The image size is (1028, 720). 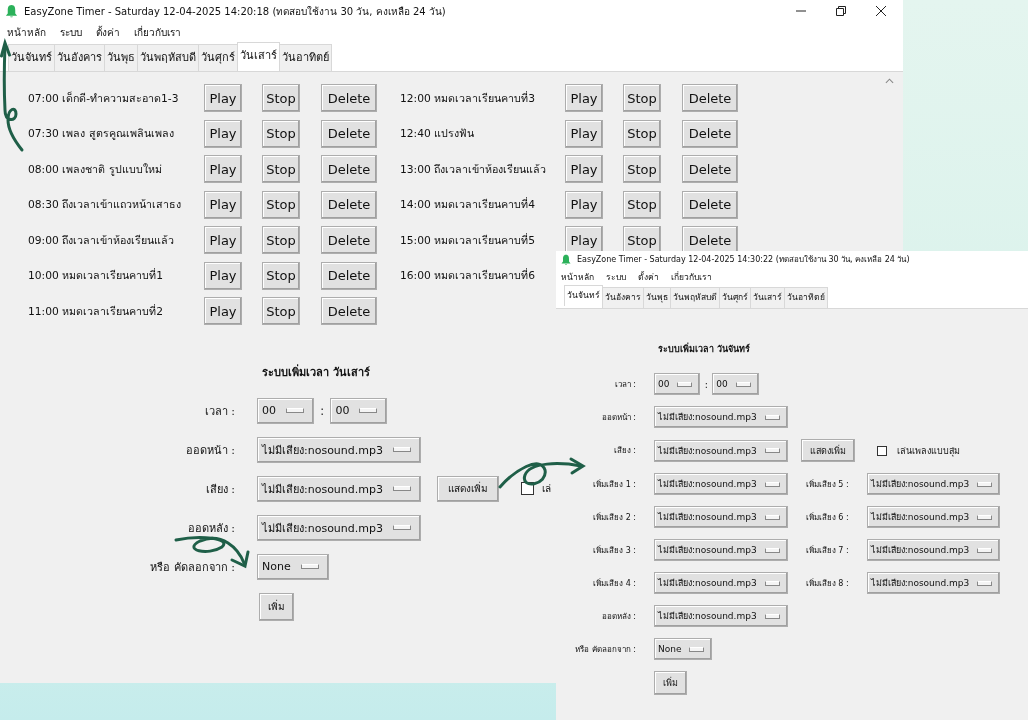 I want to click on checkbox, so click(x=881, y=450).